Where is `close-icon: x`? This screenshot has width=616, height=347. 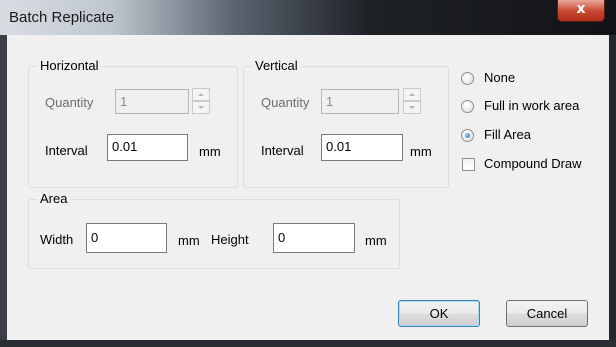 close-icon: x is located at coordinates (581, 9).